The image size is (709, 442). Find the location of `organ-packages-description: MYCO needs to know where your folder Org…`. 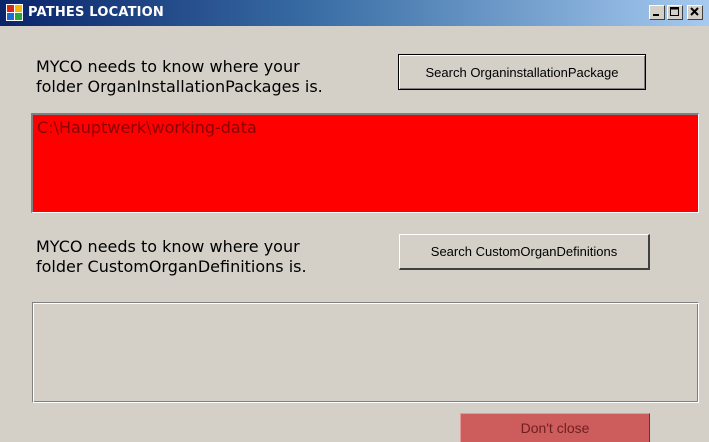

organ-packages-description: MYCO needs to know where your folder Org… is located at coordinates (179, 77).